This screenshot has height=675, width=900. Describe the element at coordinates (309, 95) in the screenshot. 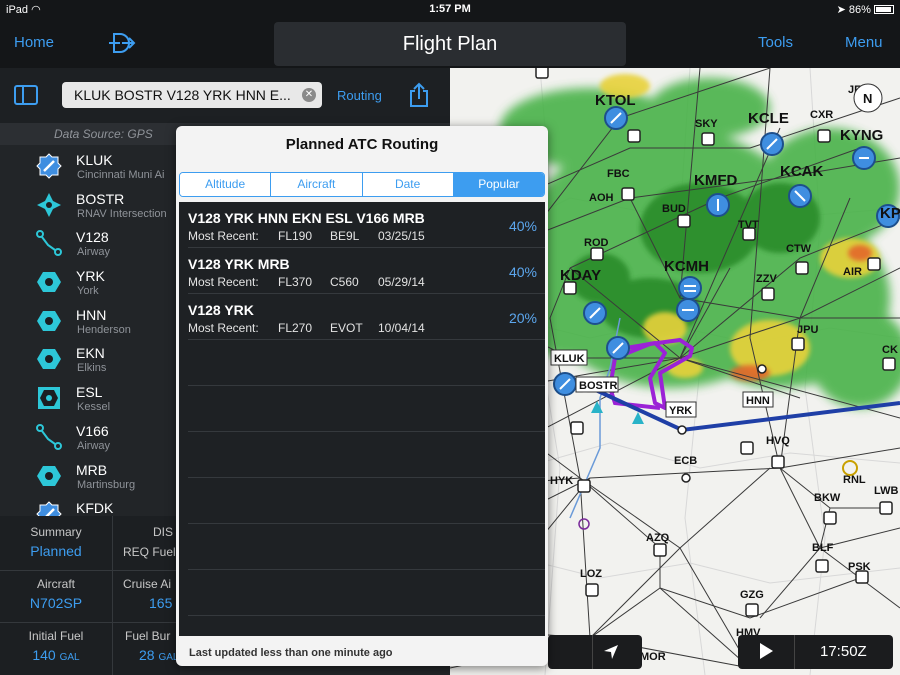

I see `clear-icon: ✕` at that location.